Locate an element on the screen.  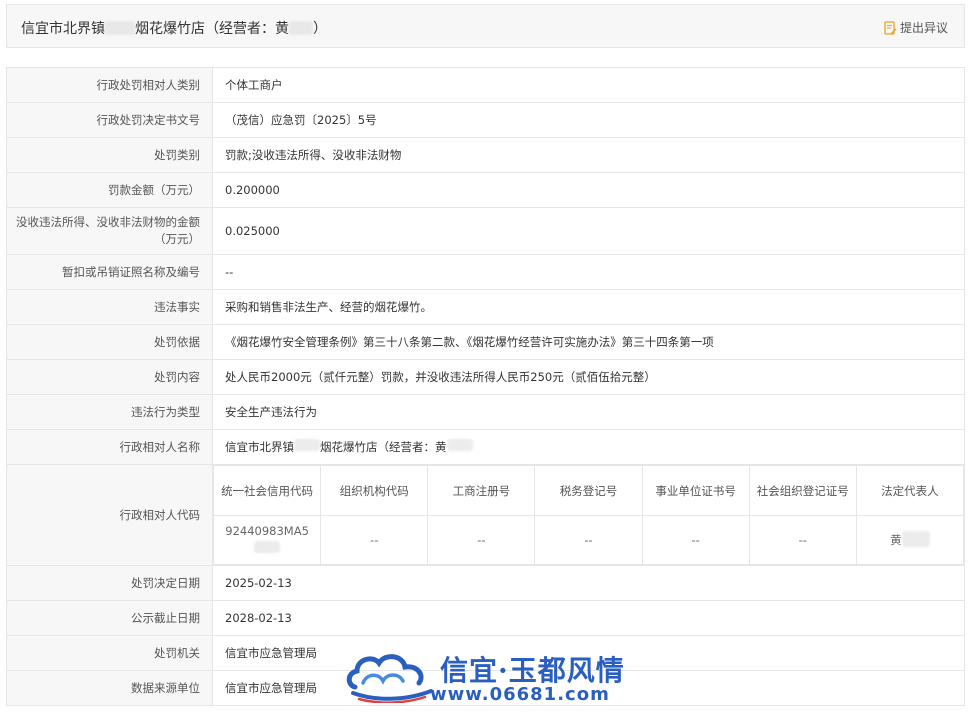
objection-button: 提出异议 is located at coordinates (915, 27).